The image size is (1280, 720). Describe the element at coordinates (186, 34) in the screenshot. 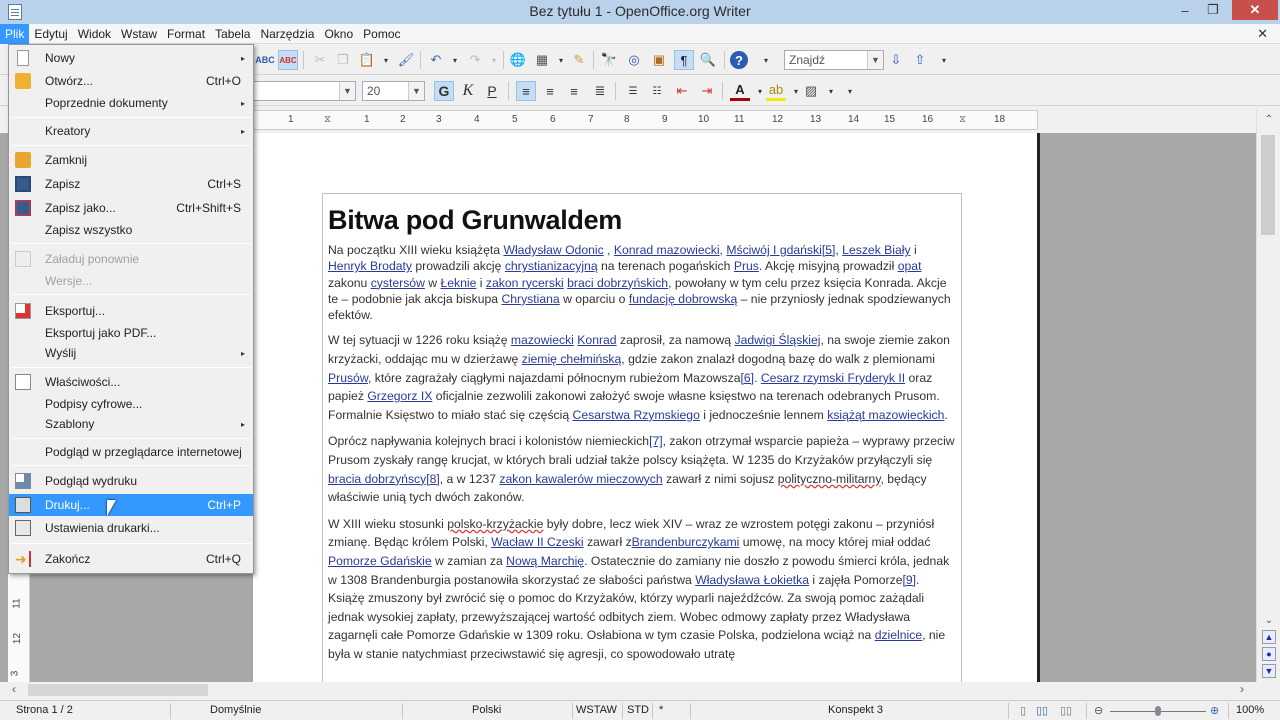

I see `menu-format: Format` at that location.